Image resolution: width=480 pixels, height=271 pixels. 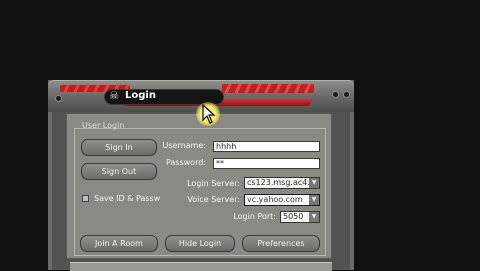 I want to click on login-server-select: cs123.msg.ac4.y ▼, so click(x=282, y=183).